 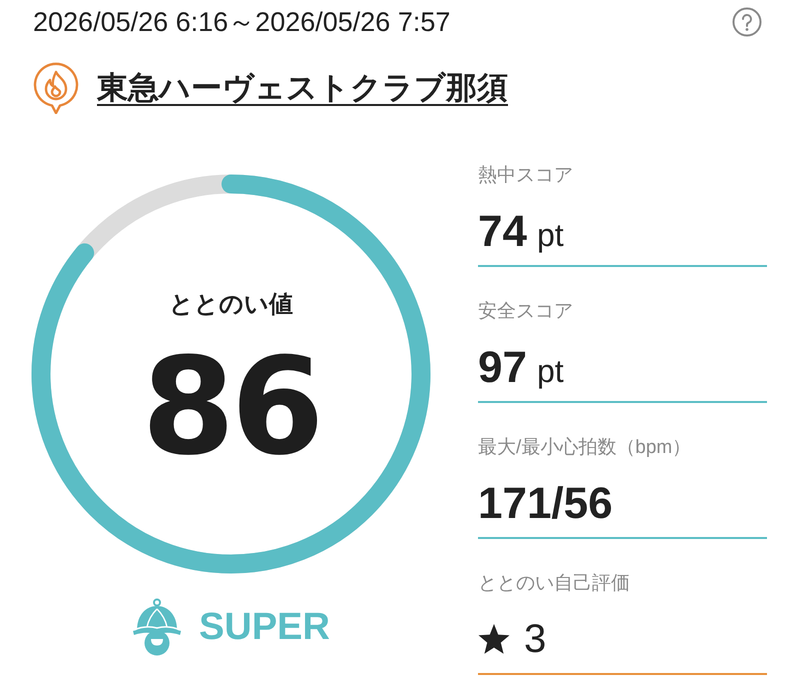 What do you see at coordinates (747, 22) in the screenshot?
I see `help-icon` at bounding box center [747, 22].